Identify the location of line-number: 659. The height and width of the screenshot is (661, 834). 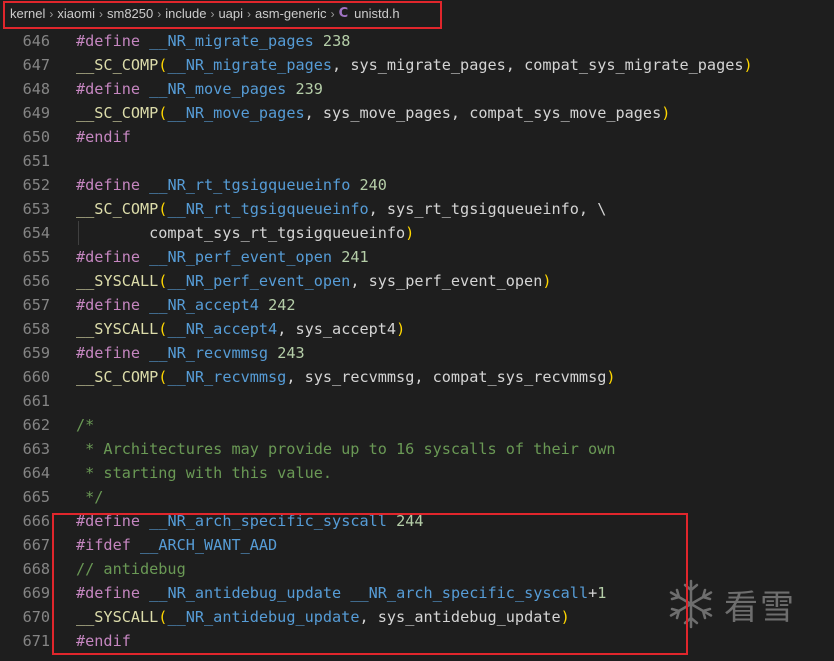
(36, 353).